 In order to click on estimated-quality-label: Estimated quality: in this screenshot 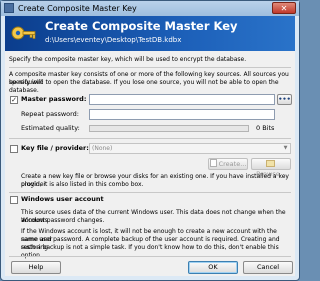, I will do `click(50, 128)`.